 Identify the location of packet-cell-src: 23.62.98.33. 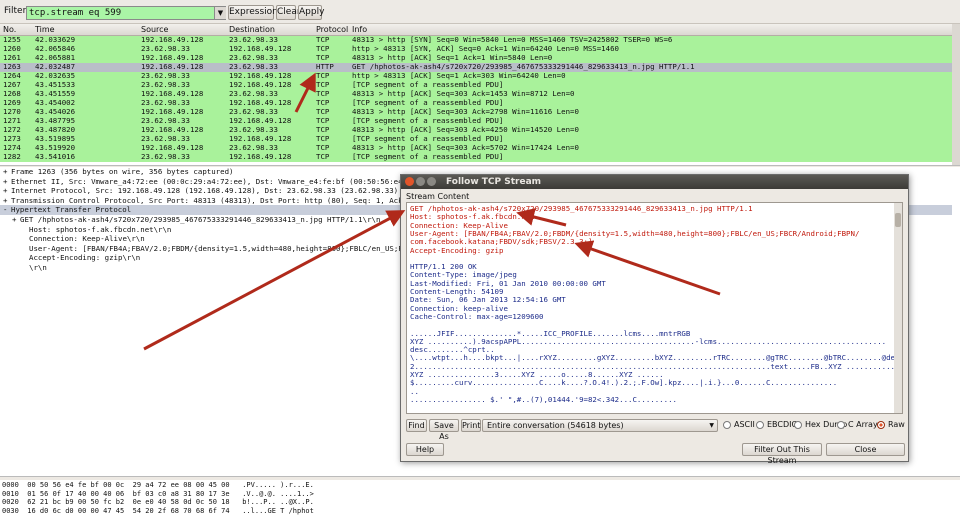
(165, 156).